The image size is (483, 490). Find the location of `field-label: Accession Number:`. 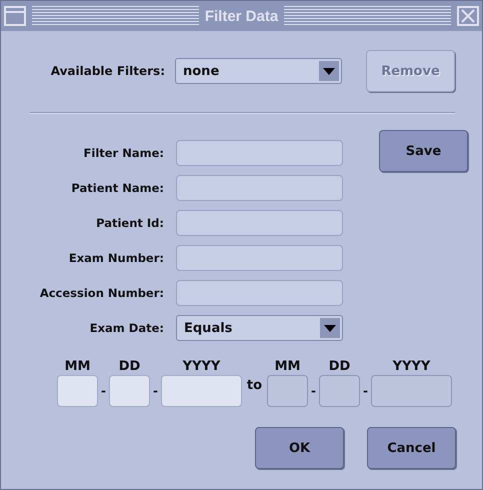

field-label: Accession Number: is located at coordinates (101, 293).